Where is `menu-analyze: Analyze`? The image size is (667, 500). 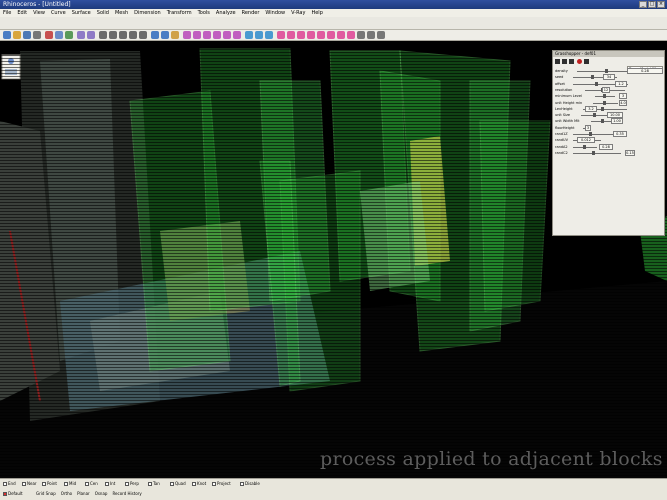
menu-analyze: Analyze is located at coordinates (226, 13).